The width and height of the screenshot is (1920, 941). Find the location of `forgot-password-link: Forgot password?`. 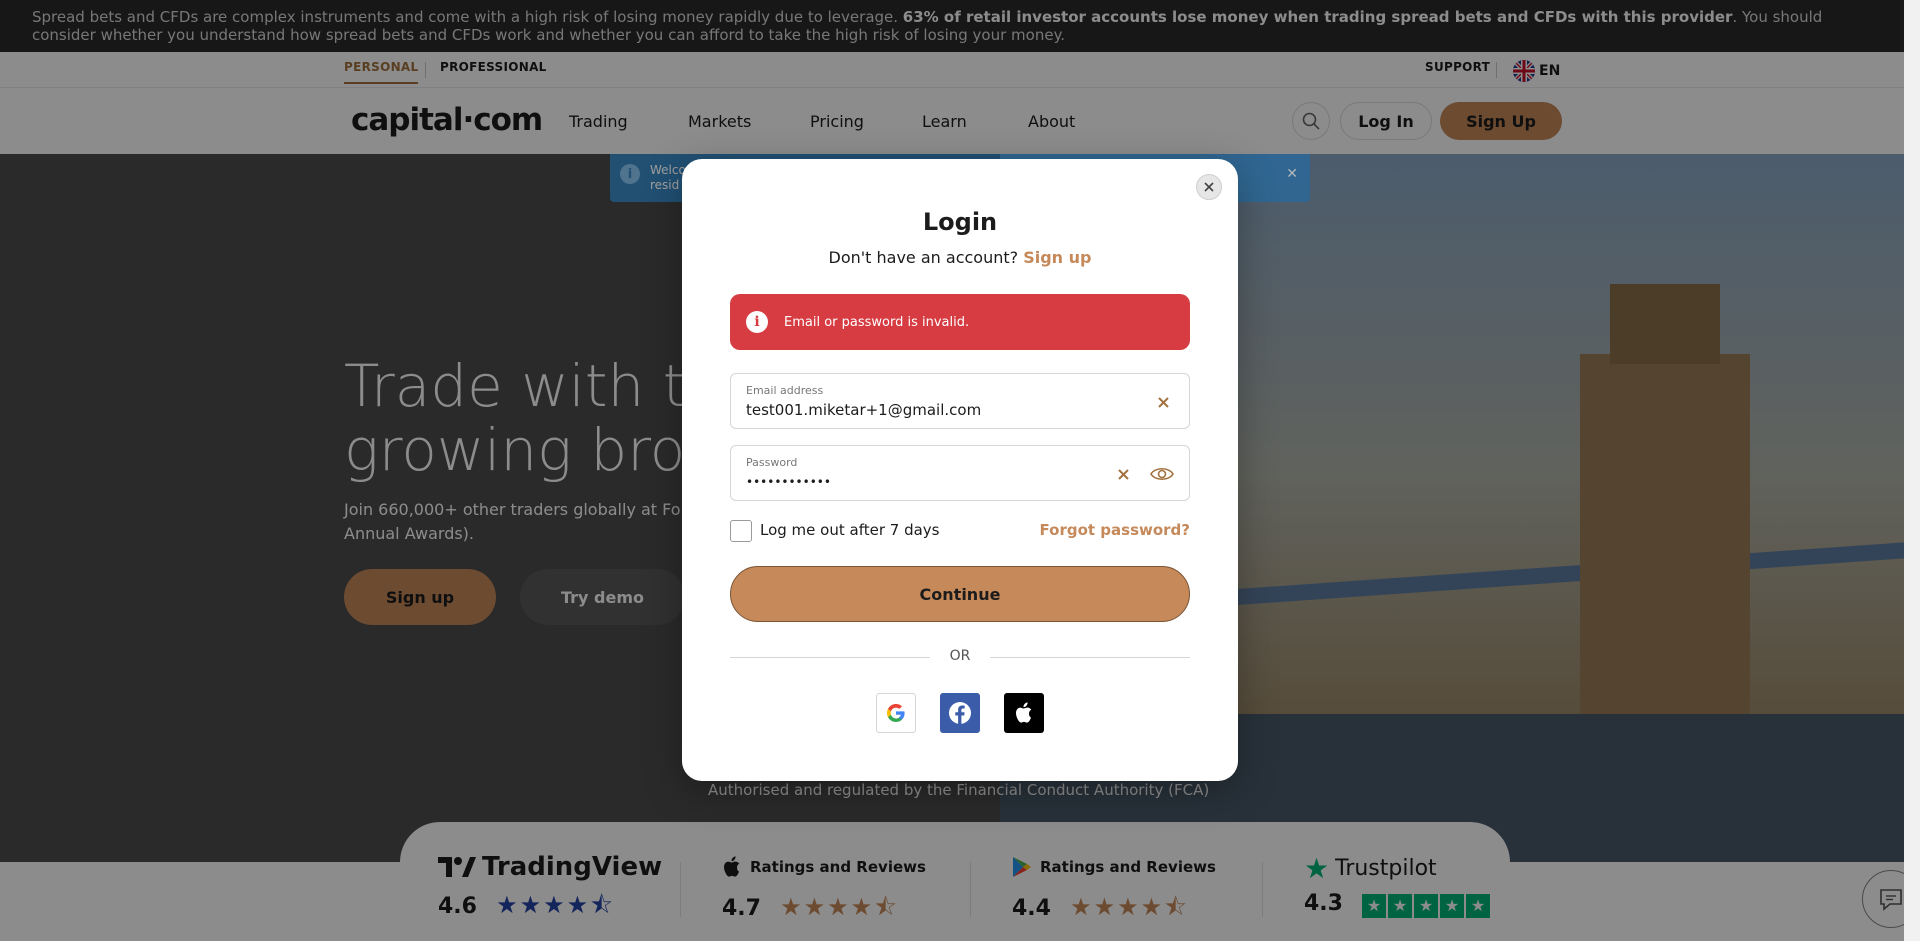

forgot-password-link: Forgot password? is located at coordinates (1115, 530).